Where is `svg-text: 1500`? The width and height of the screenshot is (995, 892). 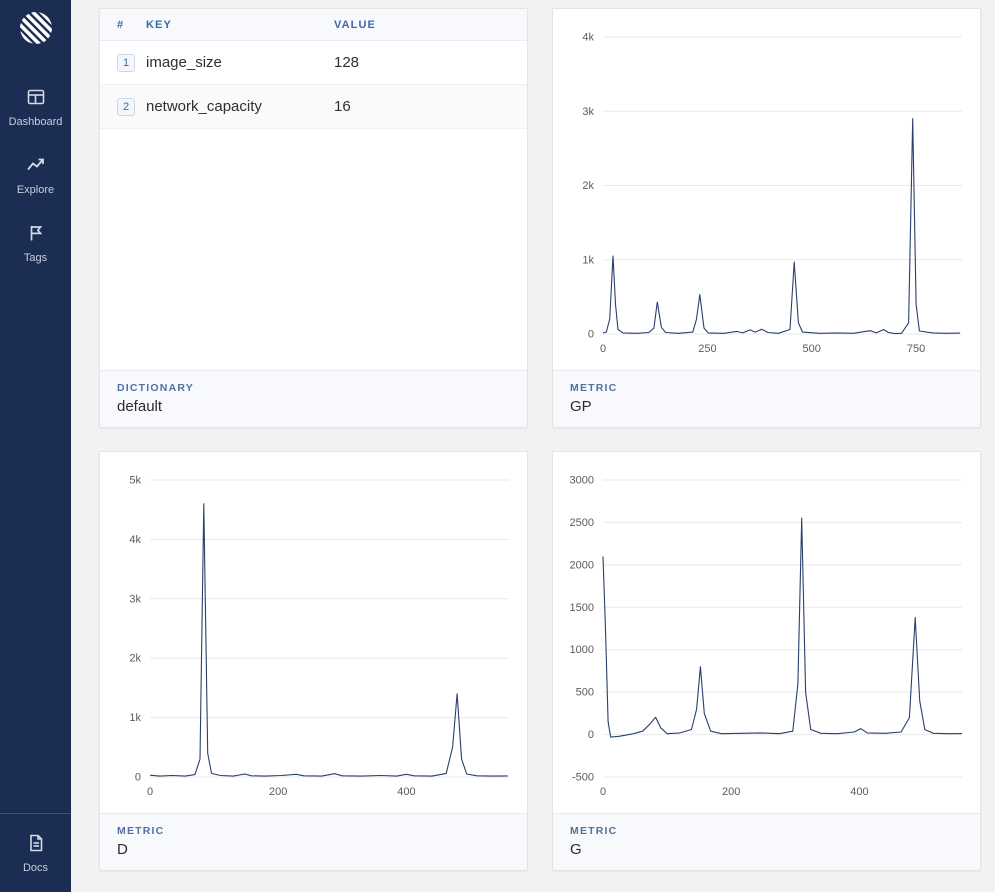
svg-text: 1500 is located at coordinates (582, 608).